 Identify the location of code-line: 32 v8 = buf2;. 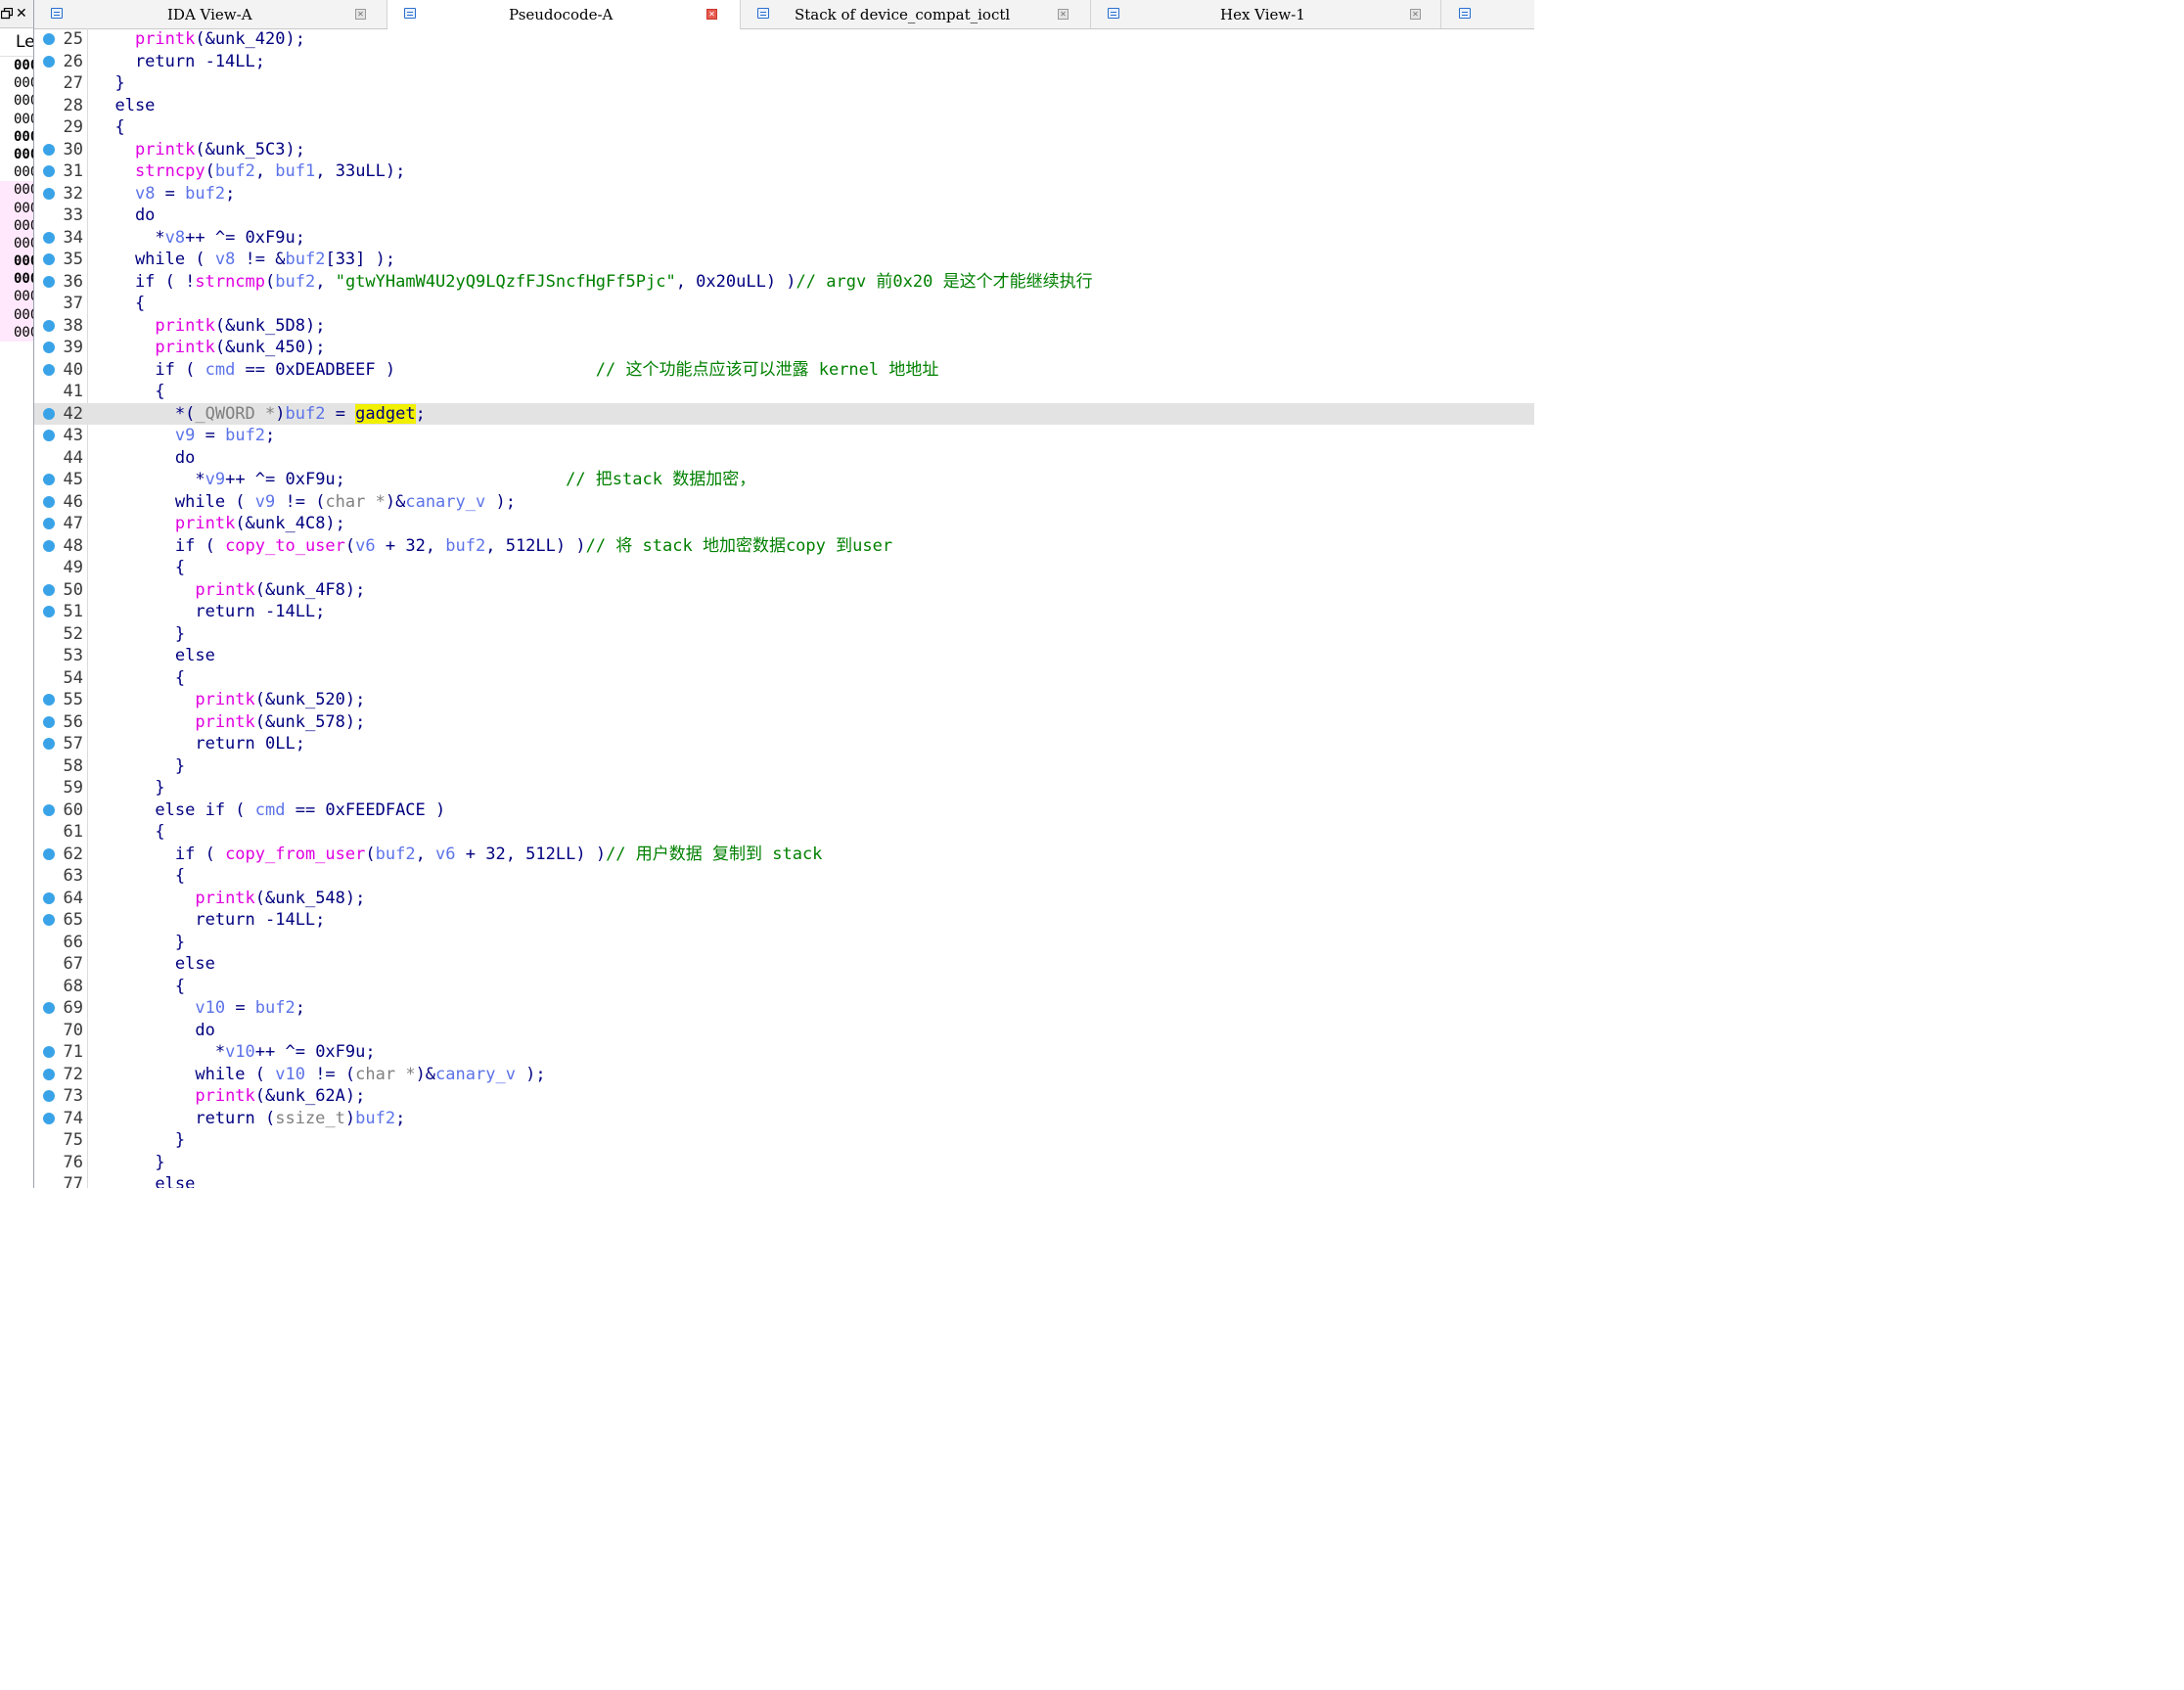
(784, 194).